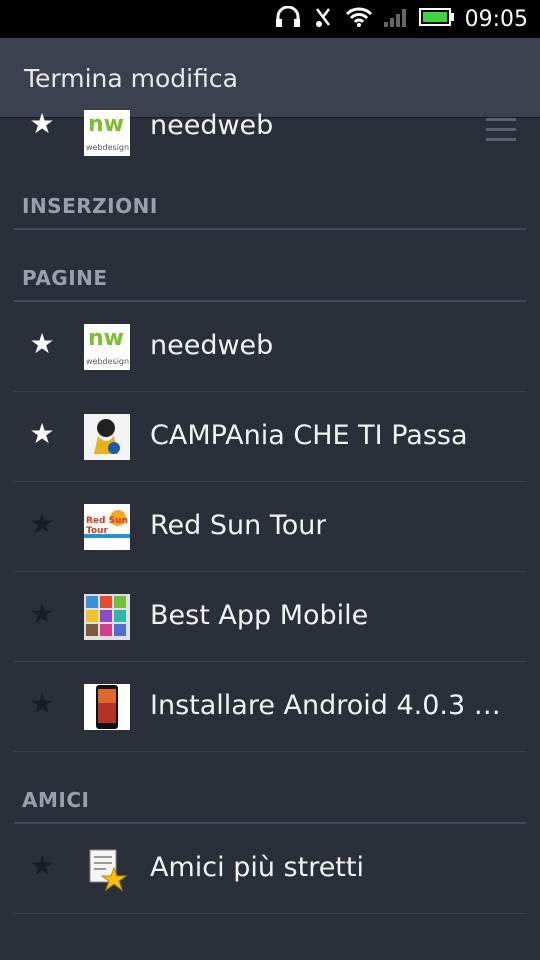 The image size is (540, 960). What do you see at coordinates (496, 19) in the screenshot?
I see `status-time: 09:05` at bounding box center [496, 19].